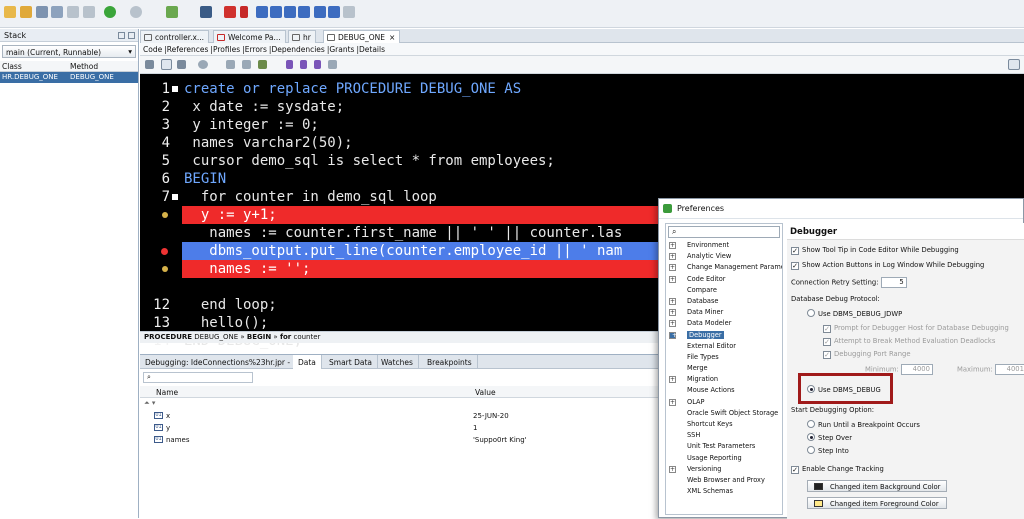 The height and width of the screenshot is (519, 1024). I want to click on step-to-end-icon, so click(304, 12).